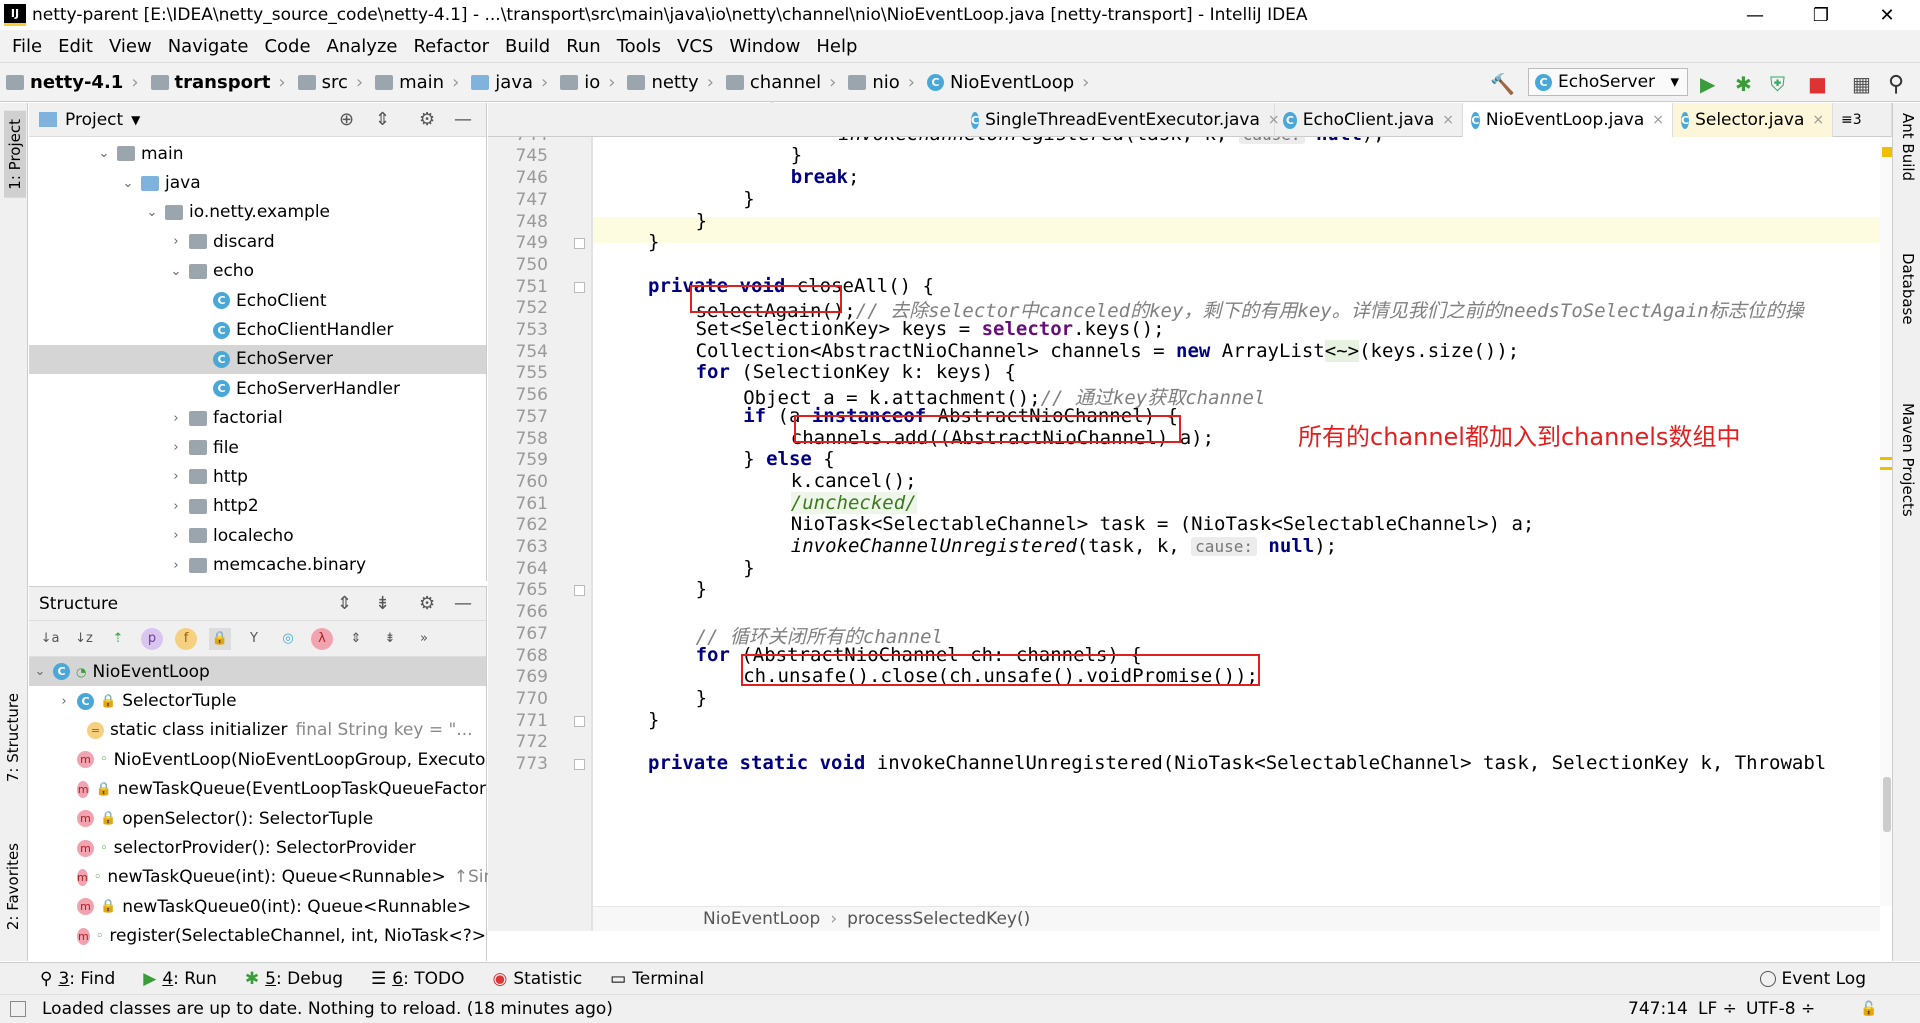  Describe the element at coordinates (1868, 1009) in the screenshot. I see `lock-icon: 🔓` at that location.